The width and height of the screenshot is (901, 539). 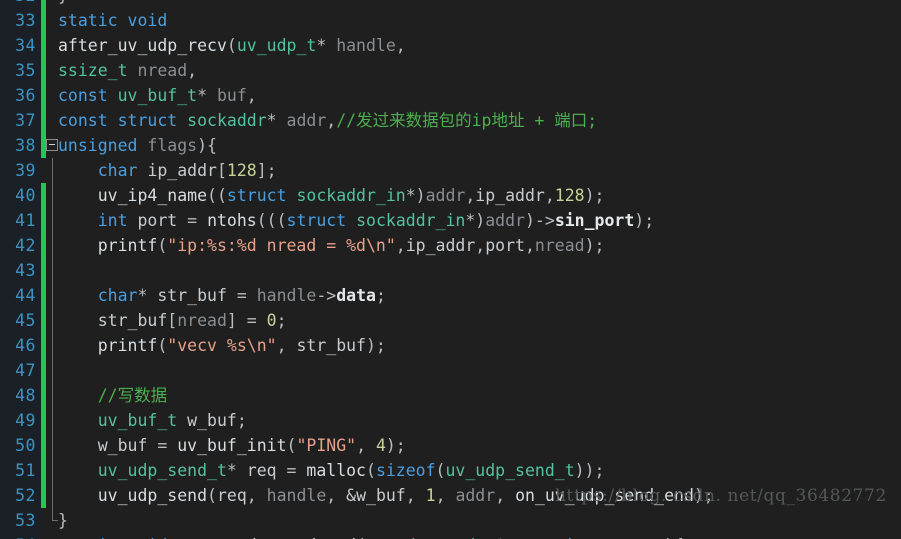 What do you see at coordinates (231, 320) in the screenshot?
I see `code-token: ]` at bounding box center [231, 320].